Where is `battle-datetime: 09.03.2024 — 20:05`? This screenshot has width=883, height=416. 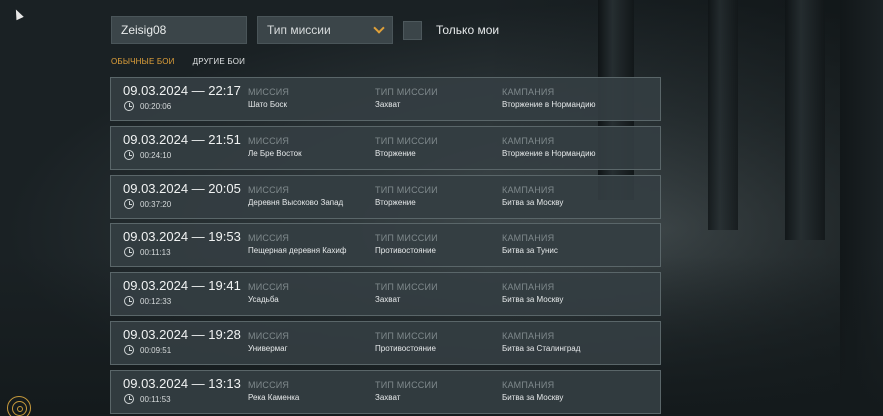
battle-datetime: 09.03.2024 — 20:05 is located at coordinates (182, 188).